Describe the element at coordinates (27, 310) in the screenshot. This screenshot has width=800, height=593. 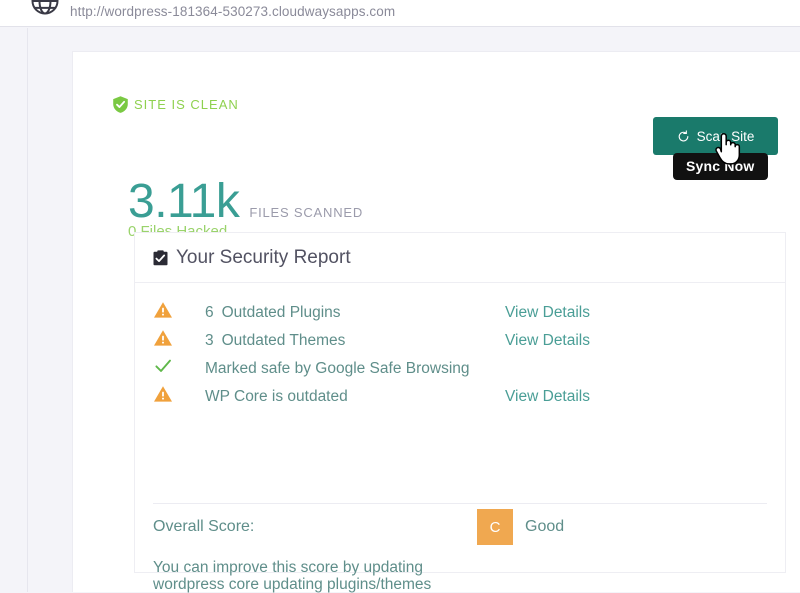
I see `left-rule-divider` at that location.